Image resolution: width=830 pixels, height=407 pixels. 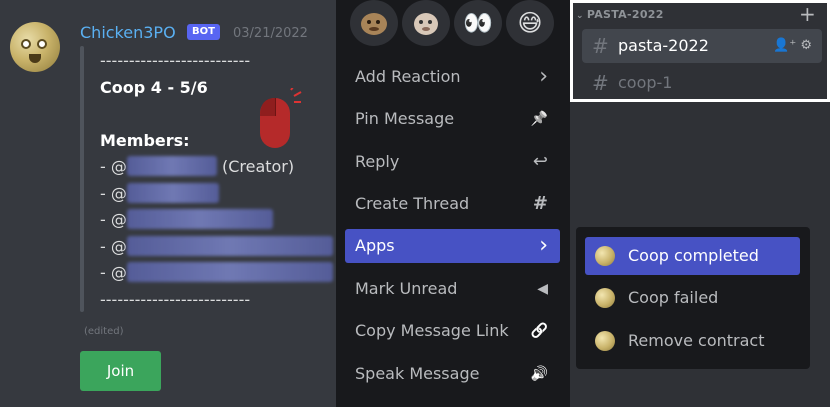 I want to click on reaction-eyes-icon: 👀, so click(x=478, y=23).